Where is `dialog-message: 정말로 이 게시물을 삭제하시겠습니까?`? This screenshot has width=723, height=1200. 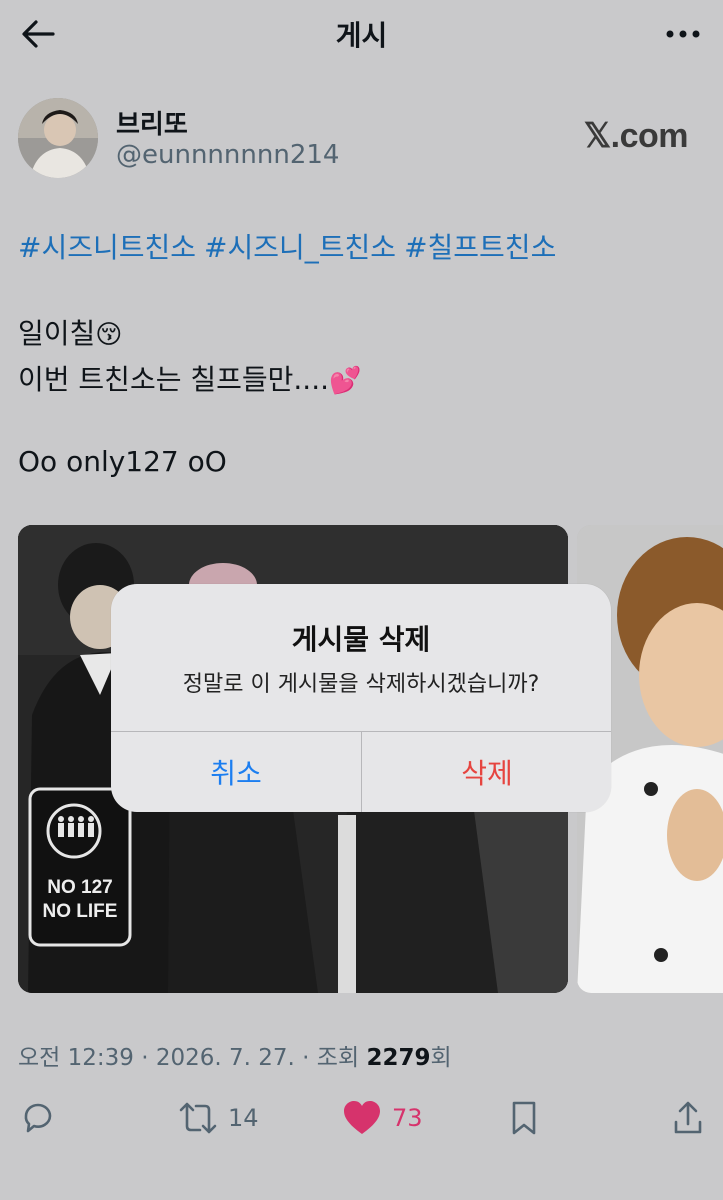
dialog-message: 정말로 이 게시물을 삭제하시겠습니까? is located at coordinates (361, 684).